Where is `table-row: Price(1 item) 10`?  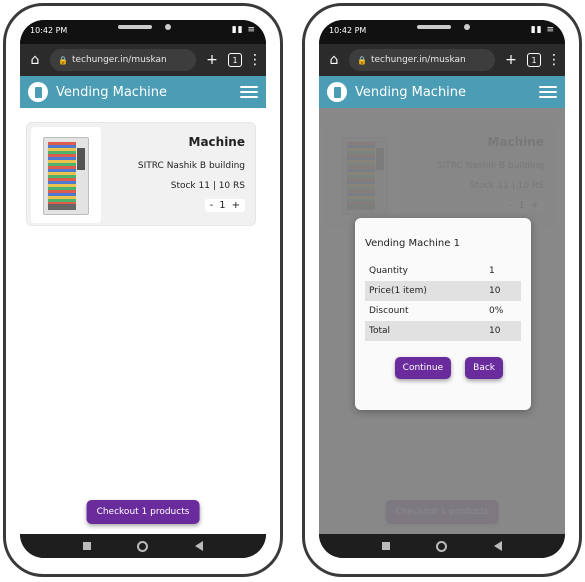
table-row: Price(1 item) 10 is located at coordinates (443, 291).